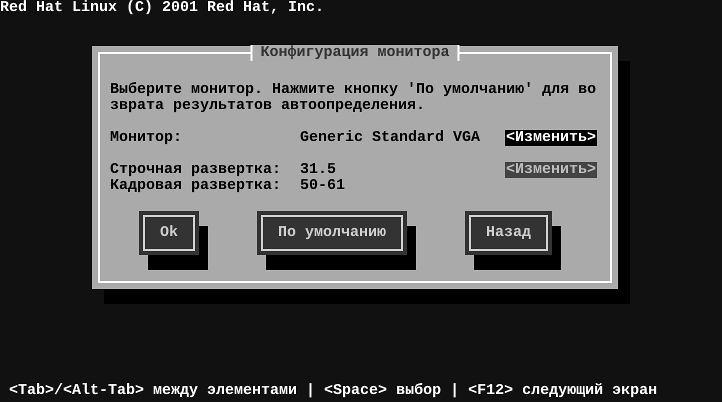 Image resolution: width=722 pixels, height=402 pixels. Describe the element at coordinates (391, 138) in the screenshot. I see `field-value: Generic Standard VGA` at that location.